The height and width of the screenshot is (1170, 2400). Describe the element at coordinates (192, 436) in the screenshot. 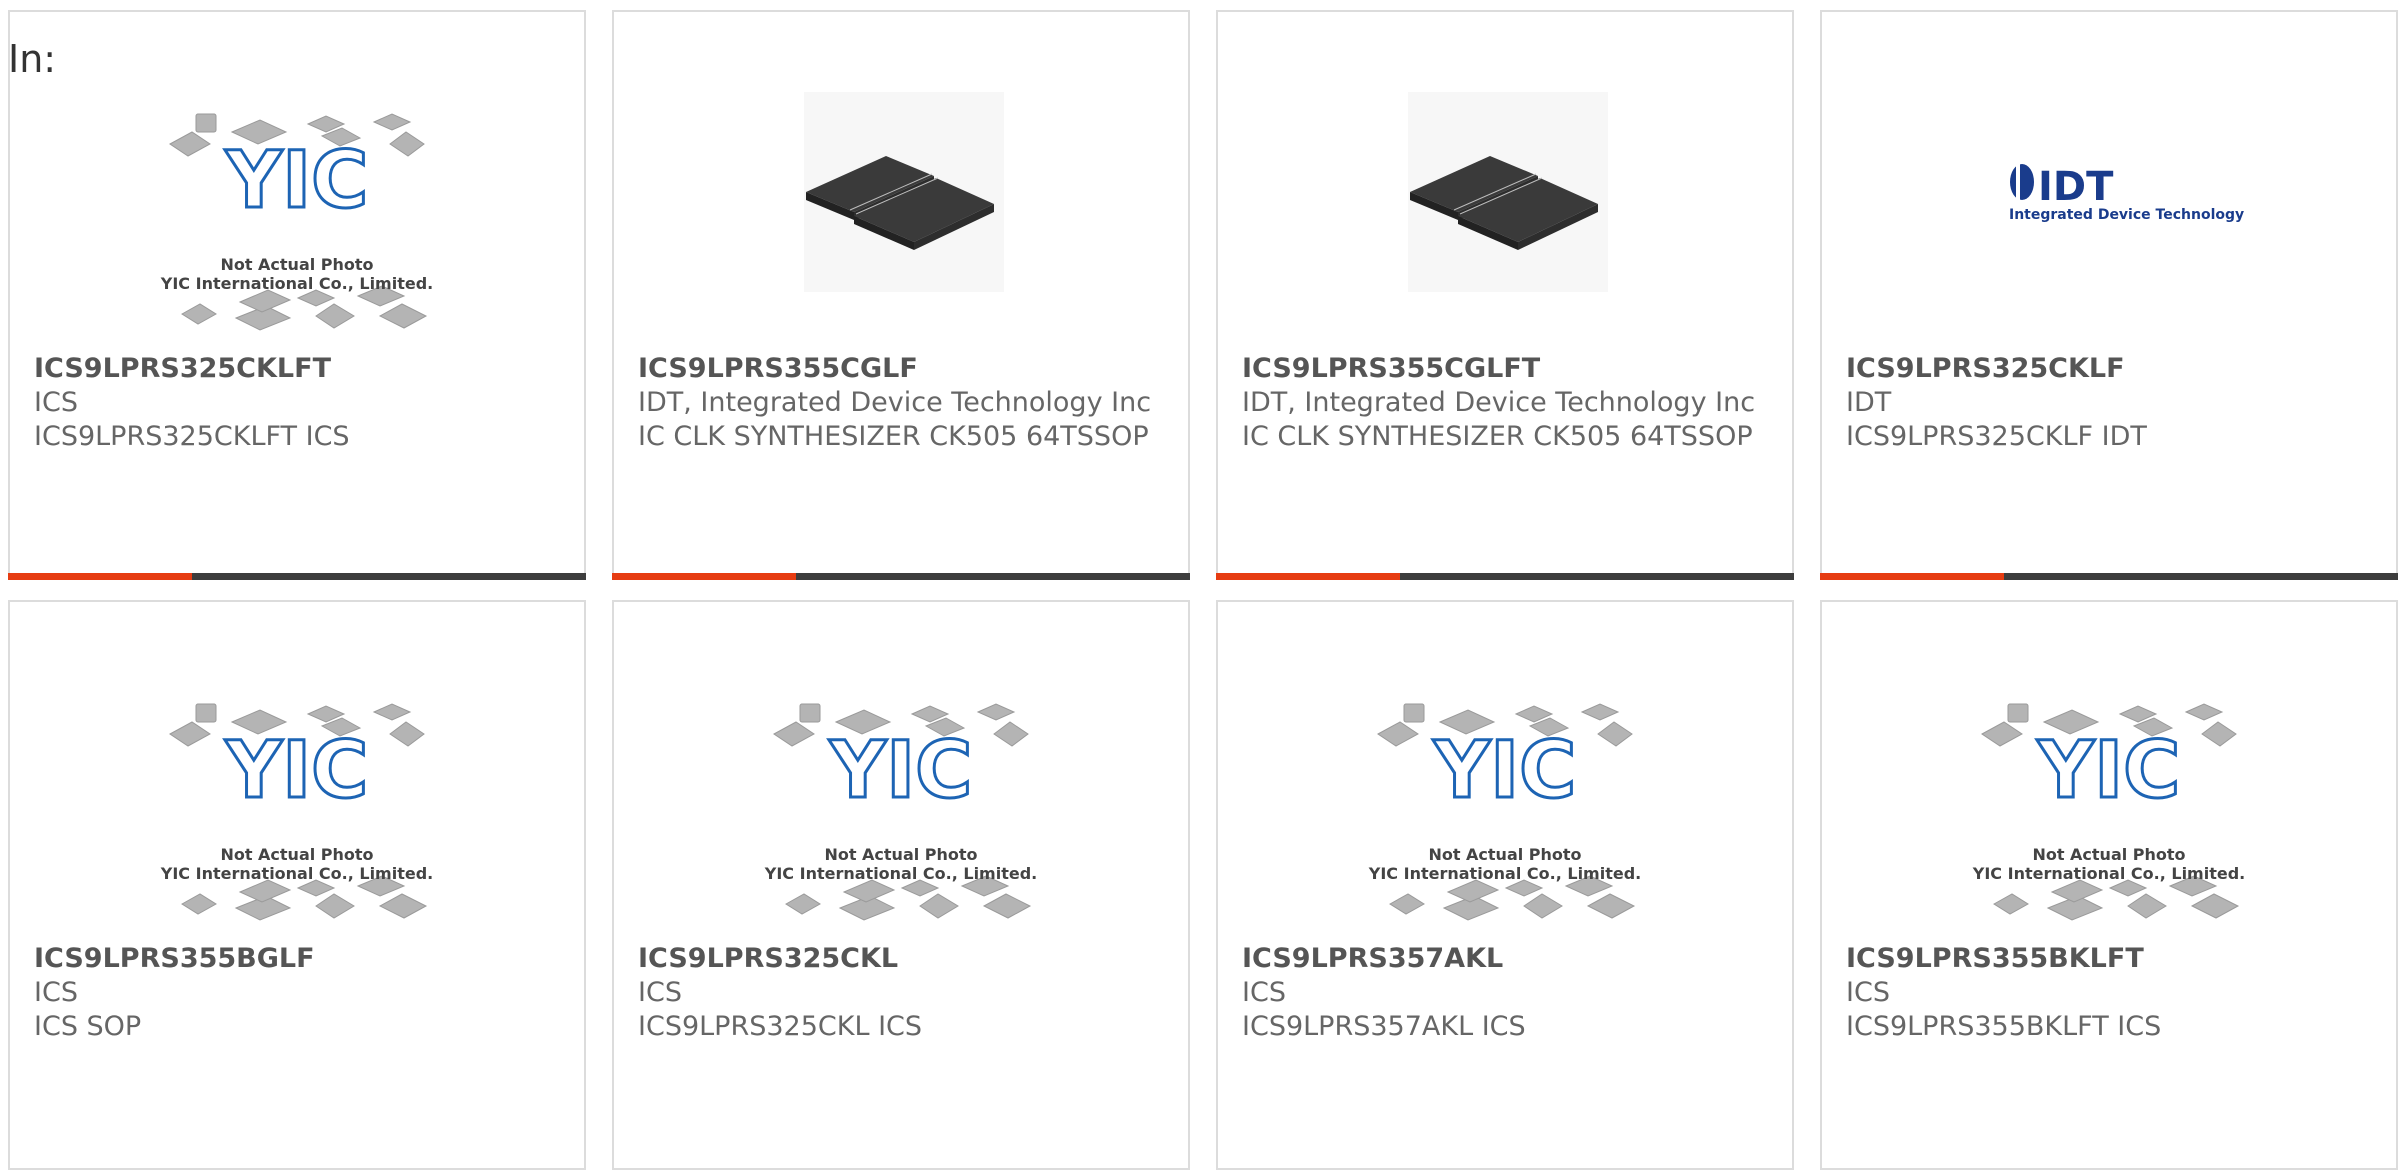

I see `description: ICS9LPRS325CKLFT ICS` at that location.